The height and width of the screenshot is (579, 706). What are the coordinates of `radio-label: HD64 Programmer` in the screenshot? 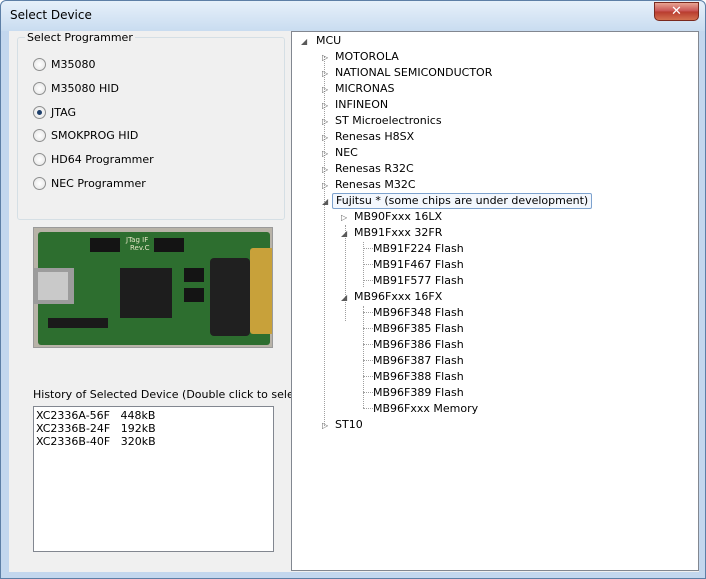 It's located at (102, 159).